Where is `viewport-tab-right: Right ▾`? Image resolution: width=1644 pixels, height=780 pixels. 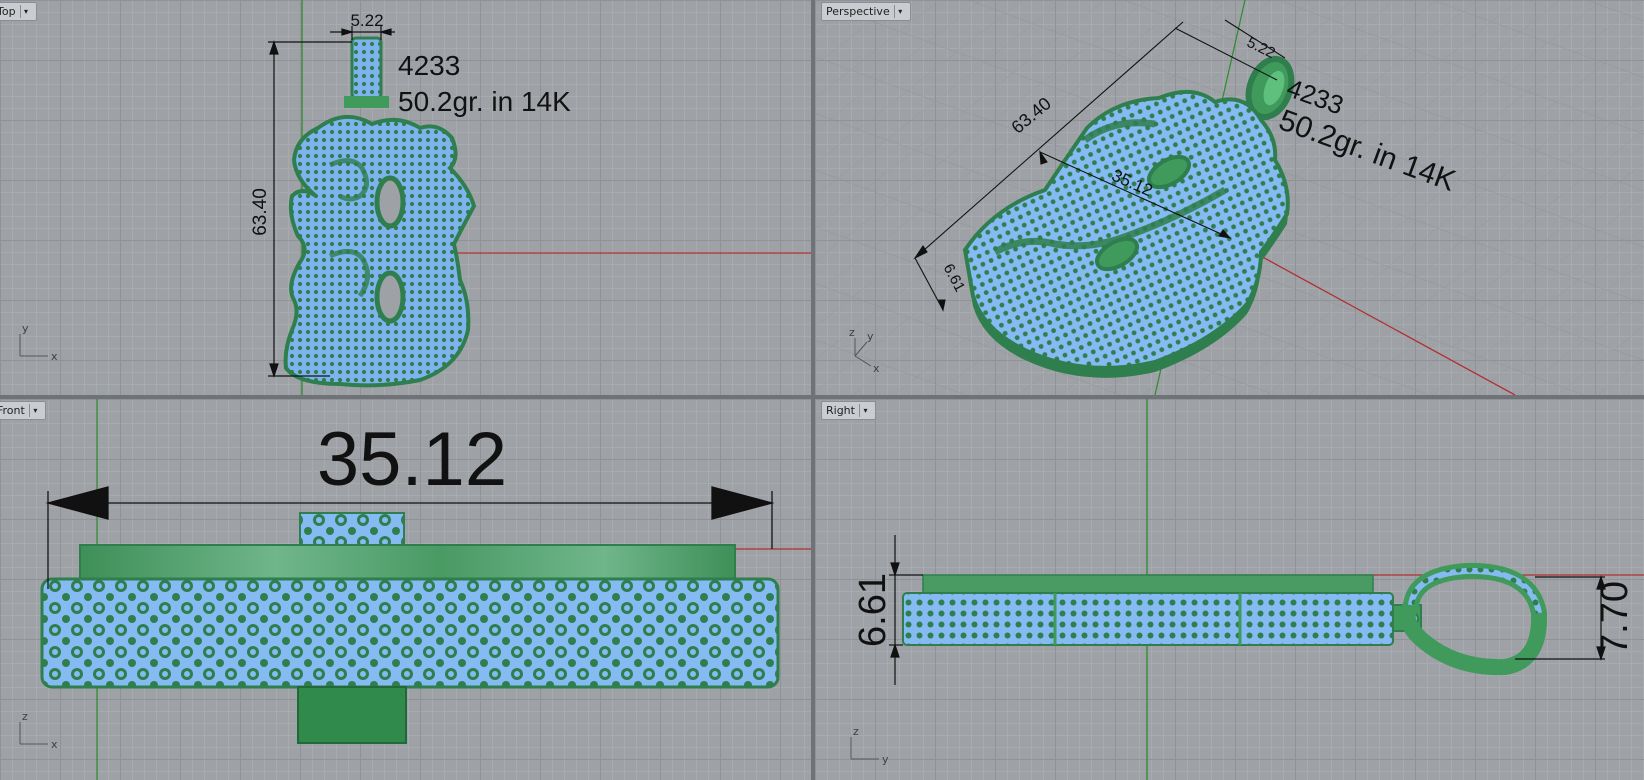 viewport-tab-right: Right ▾ is located at coordinates (848, 410).